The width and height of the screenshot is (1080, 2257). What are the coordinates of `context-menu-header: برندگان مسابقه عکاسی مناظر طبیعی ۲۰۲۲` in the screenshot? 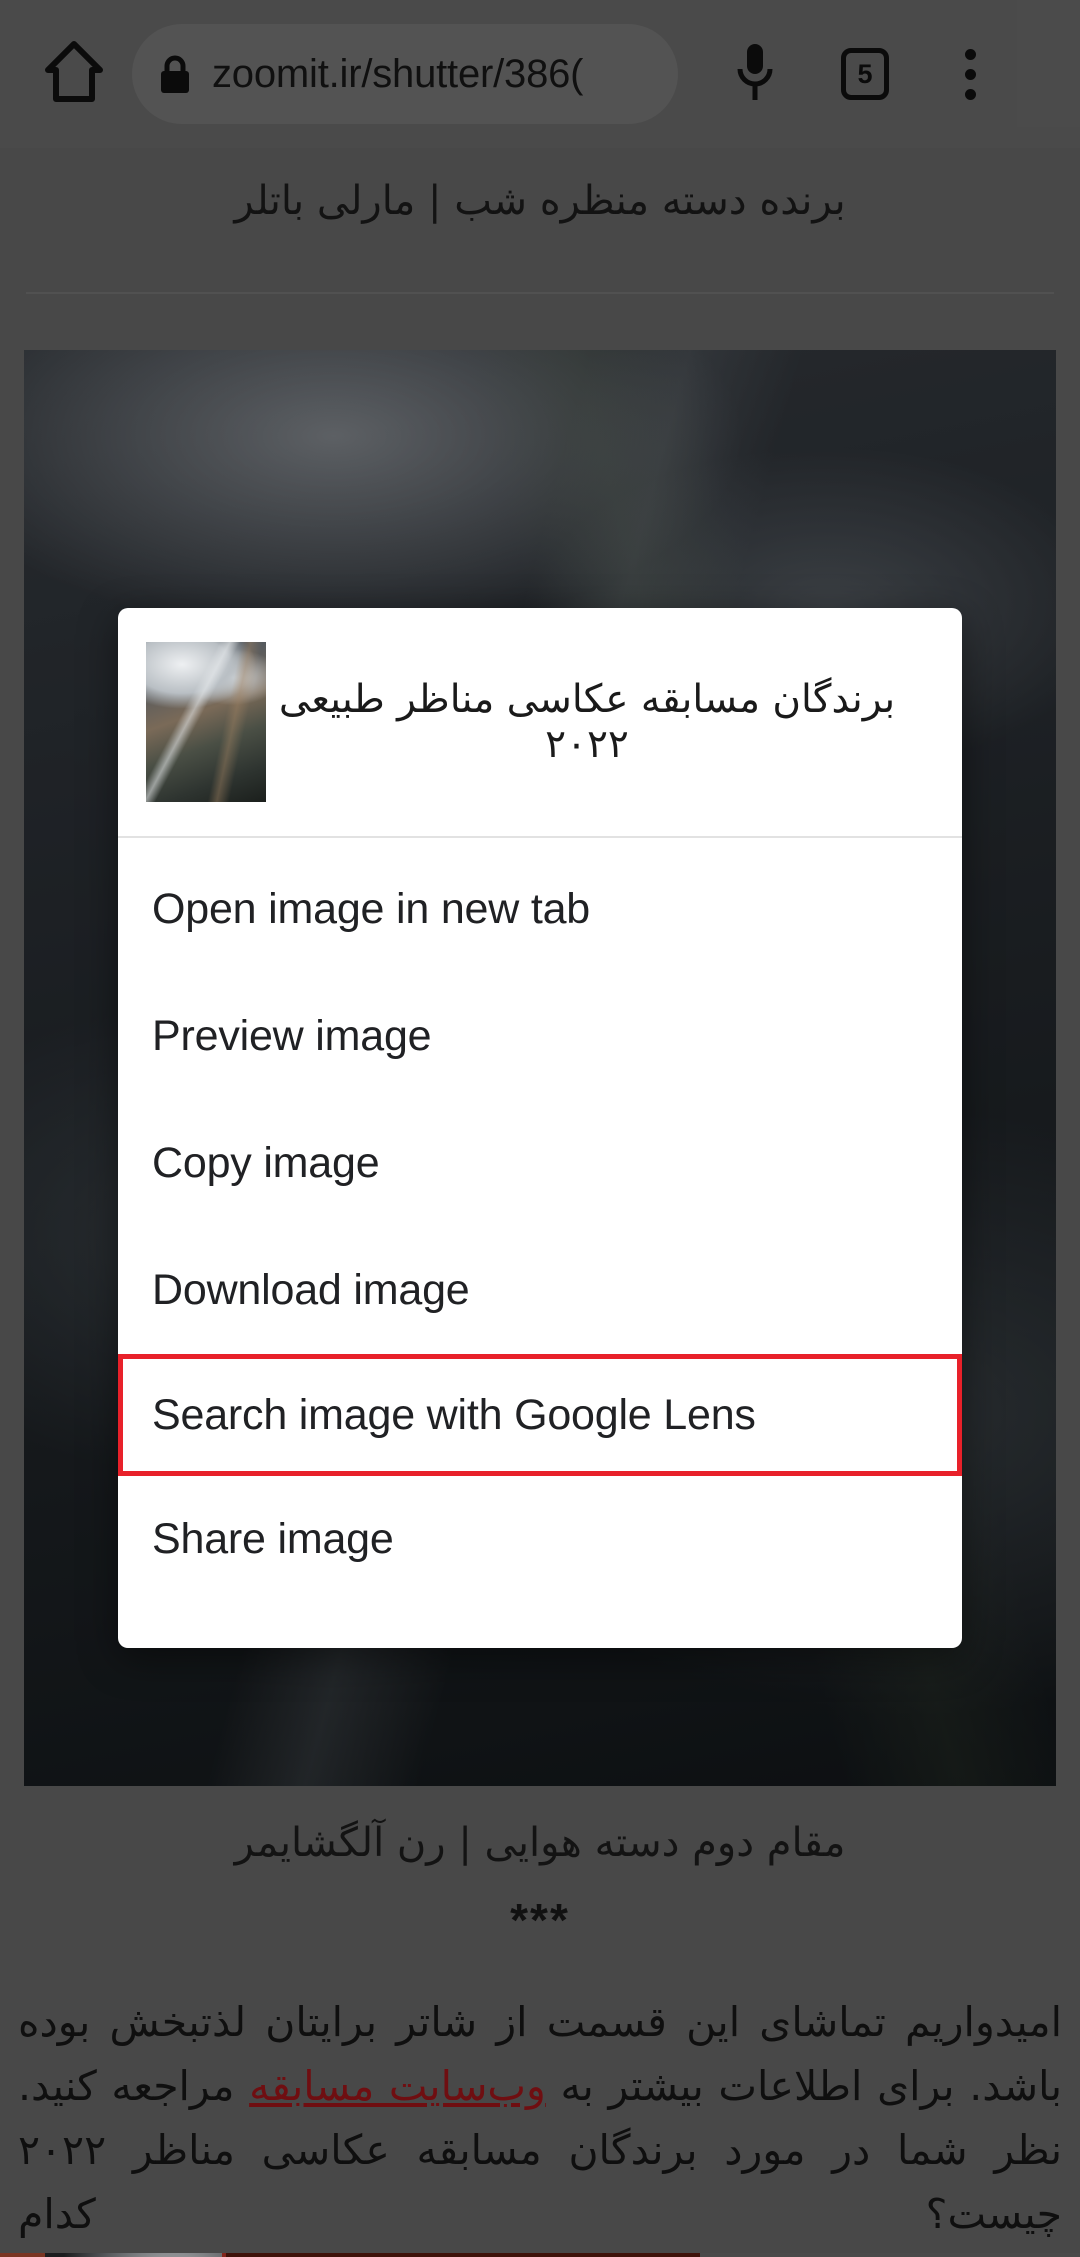 It's located at (540, 723).